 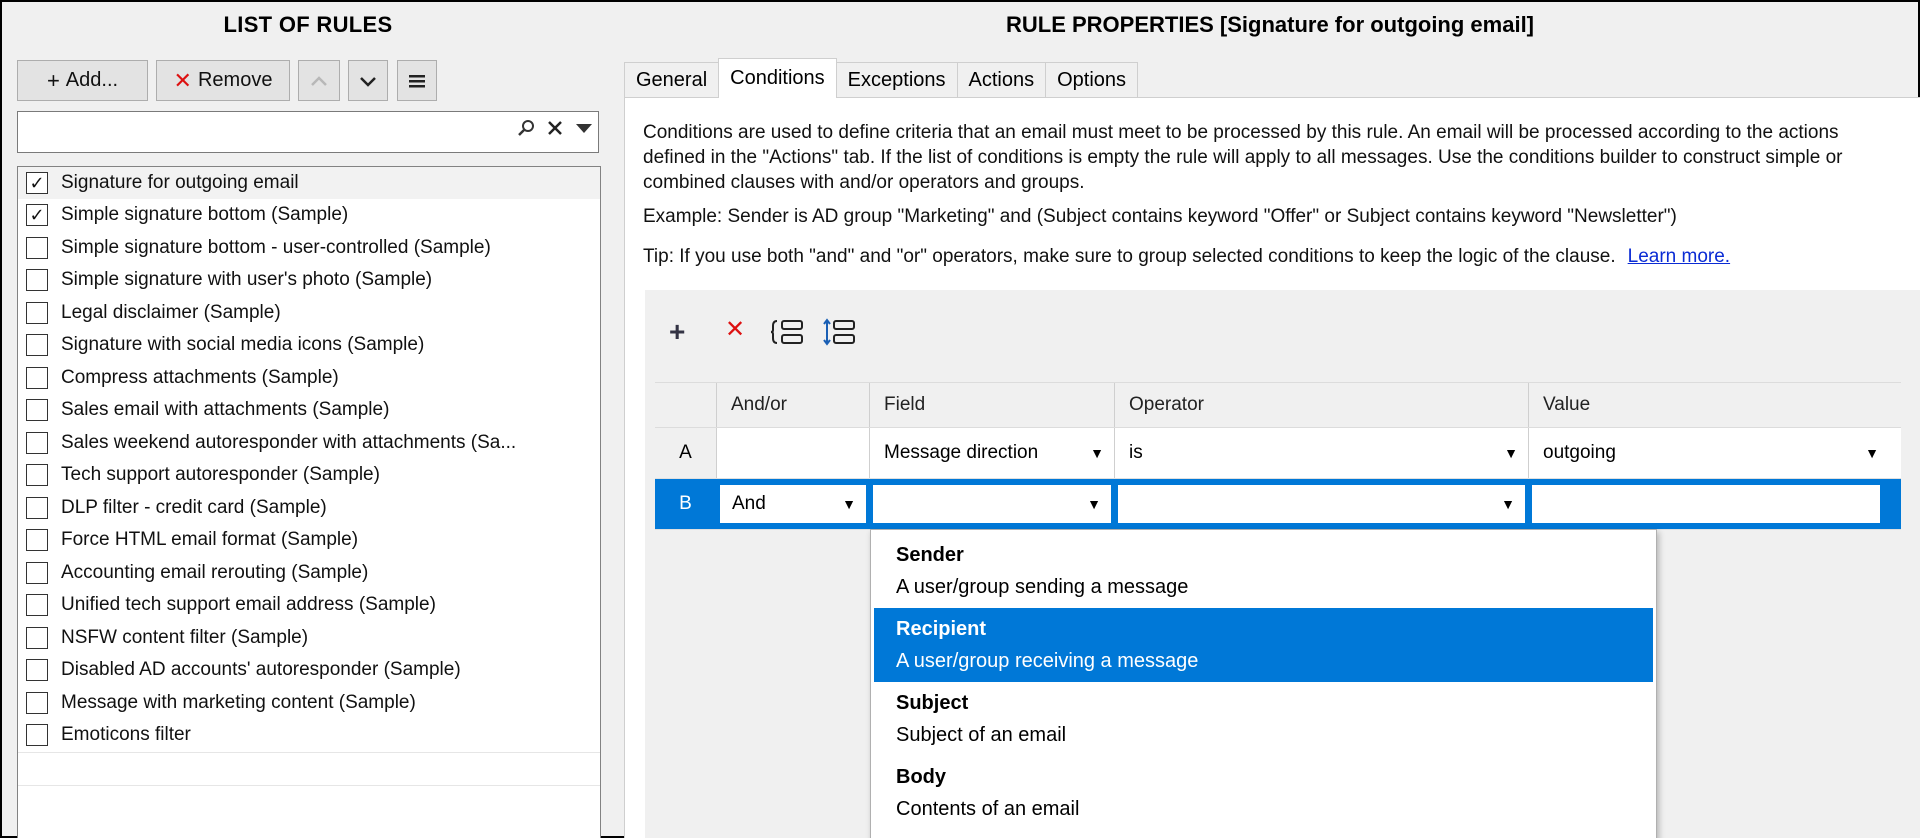 I want to click on rule-label: Force HTML email format (Sample), so click(x=210, y=540).